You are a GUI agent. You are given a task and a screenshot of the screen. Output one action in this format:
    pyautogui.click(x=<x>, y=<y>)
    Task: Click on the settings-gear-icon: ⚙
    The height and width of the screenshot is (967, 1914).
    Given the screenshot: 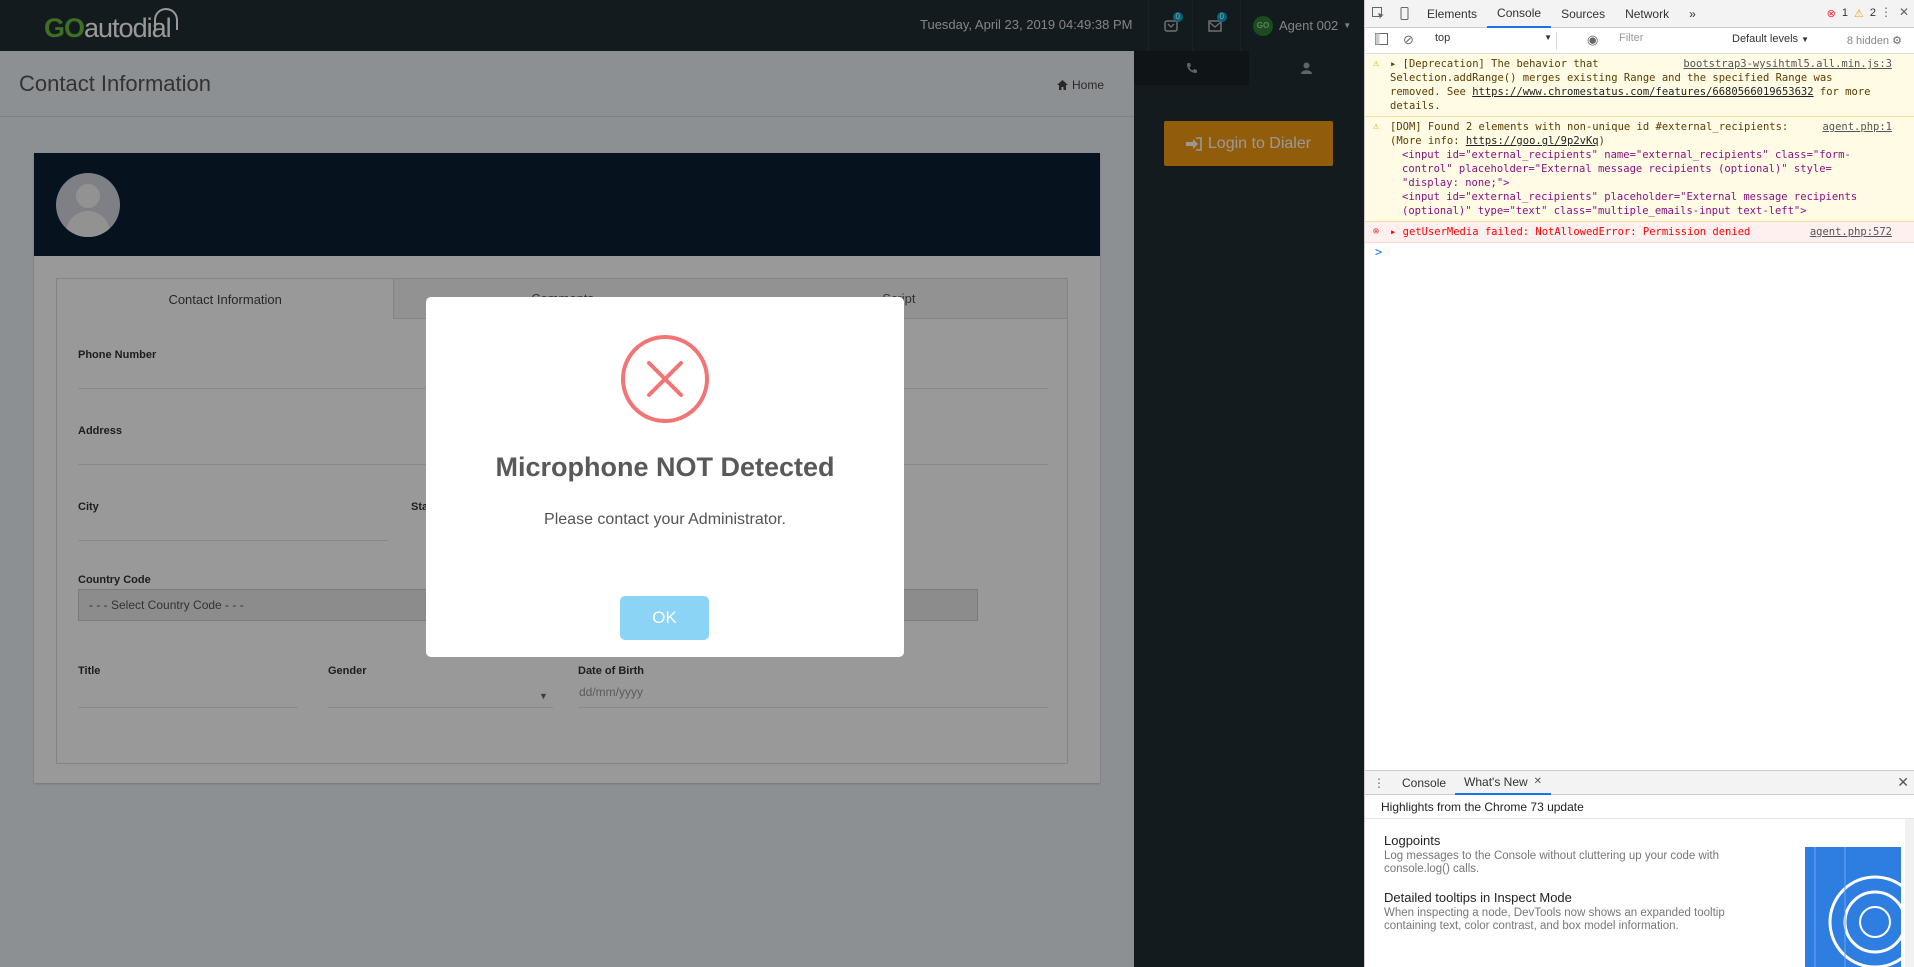 What is the action you would take?
    pyautogui.click(x=1897, y=41)
    